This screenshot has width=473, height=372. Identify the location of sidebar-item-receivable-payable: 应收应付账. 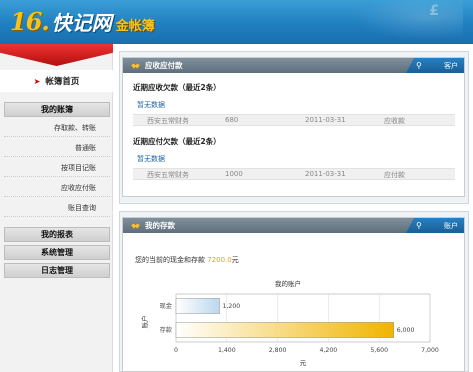
(57, 188).